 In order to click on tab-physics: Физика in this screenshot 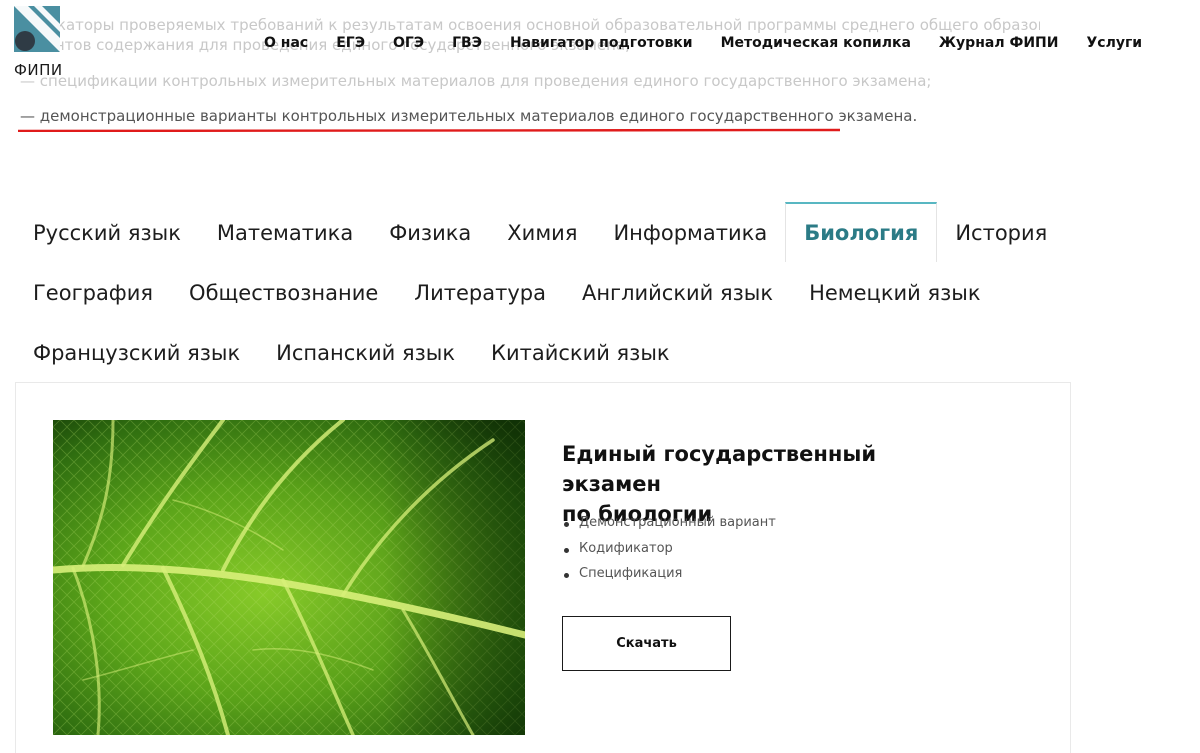, I will do `click(430, 232)`.